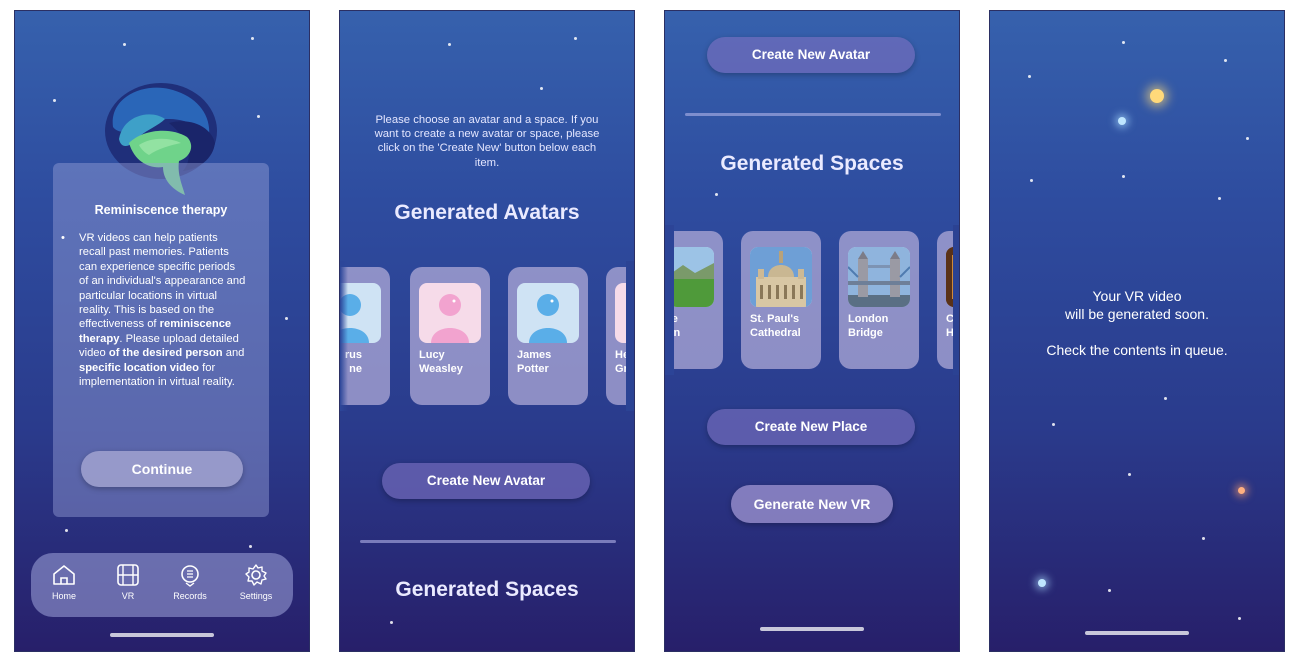 This screenshot has width=1302, height=664. Describe the element at coordinates (534, 362) in the screenshot. I see `avatar-name: James Potter` at that location.